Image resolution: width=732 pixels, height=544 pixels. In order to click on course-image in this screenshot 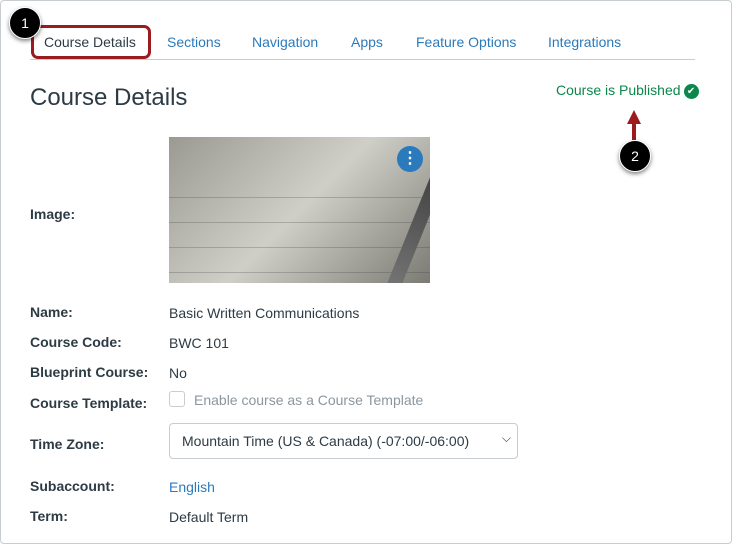, I will do `click(299, 210)`.